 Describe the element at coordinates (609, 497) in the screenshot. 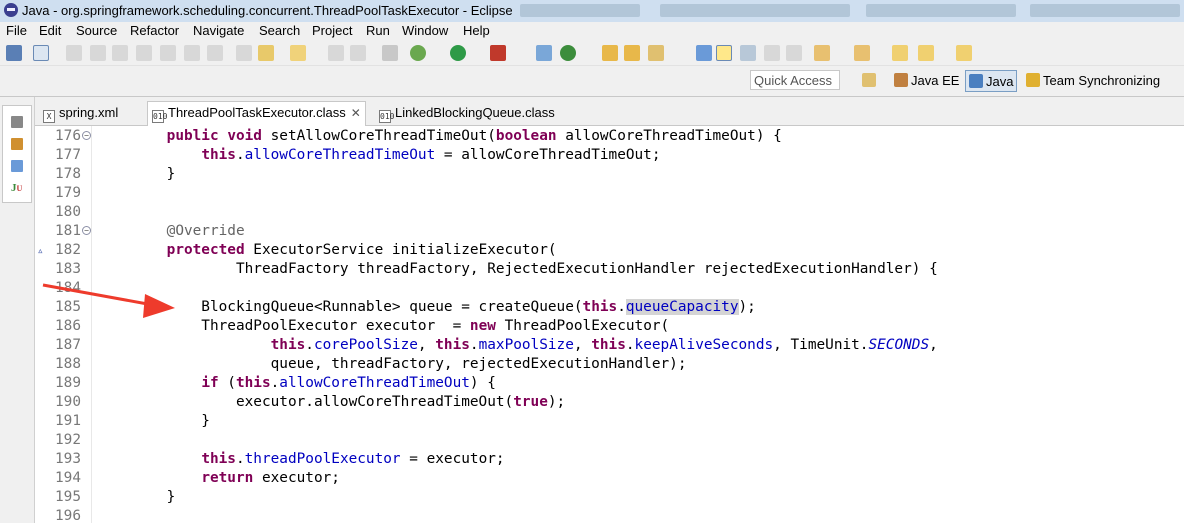

I see `code-line: 195 }` at that location.